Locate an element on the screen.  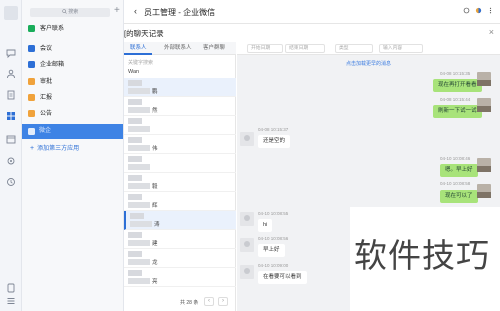
end-date-picker: 结束日期 is located at coordinates (305, 48).